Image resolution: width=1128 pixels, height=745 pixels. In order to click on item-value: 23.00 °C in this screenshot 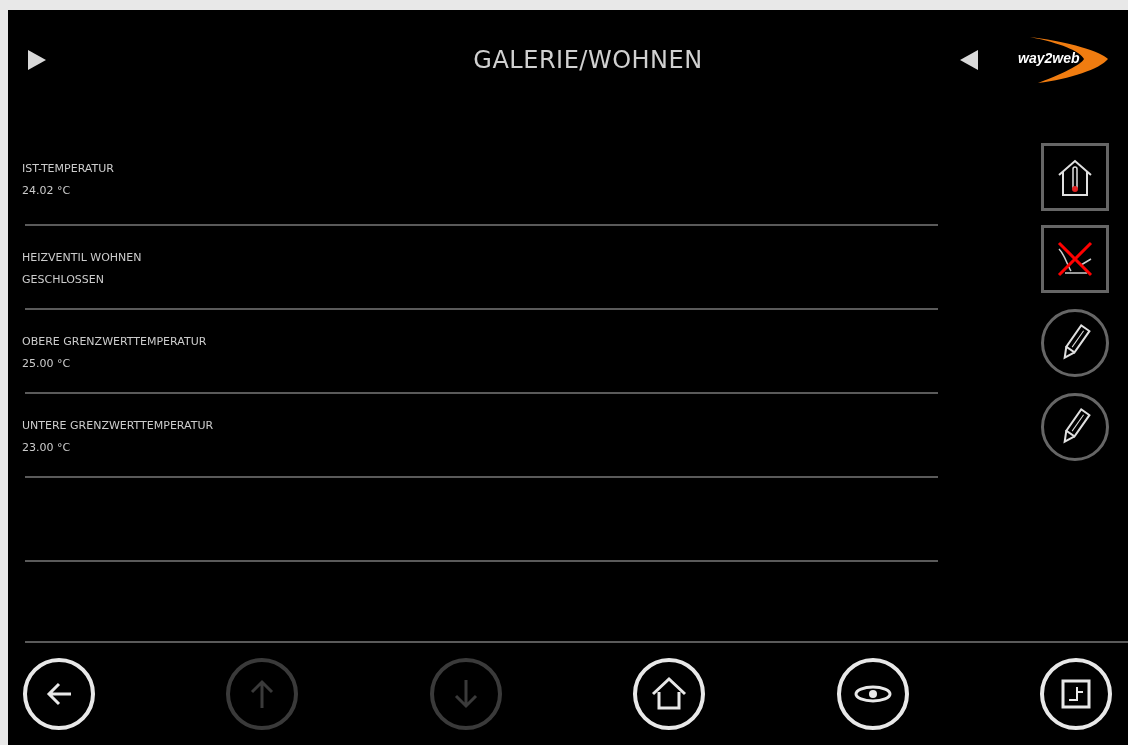, I will do `click(47, 448)`.